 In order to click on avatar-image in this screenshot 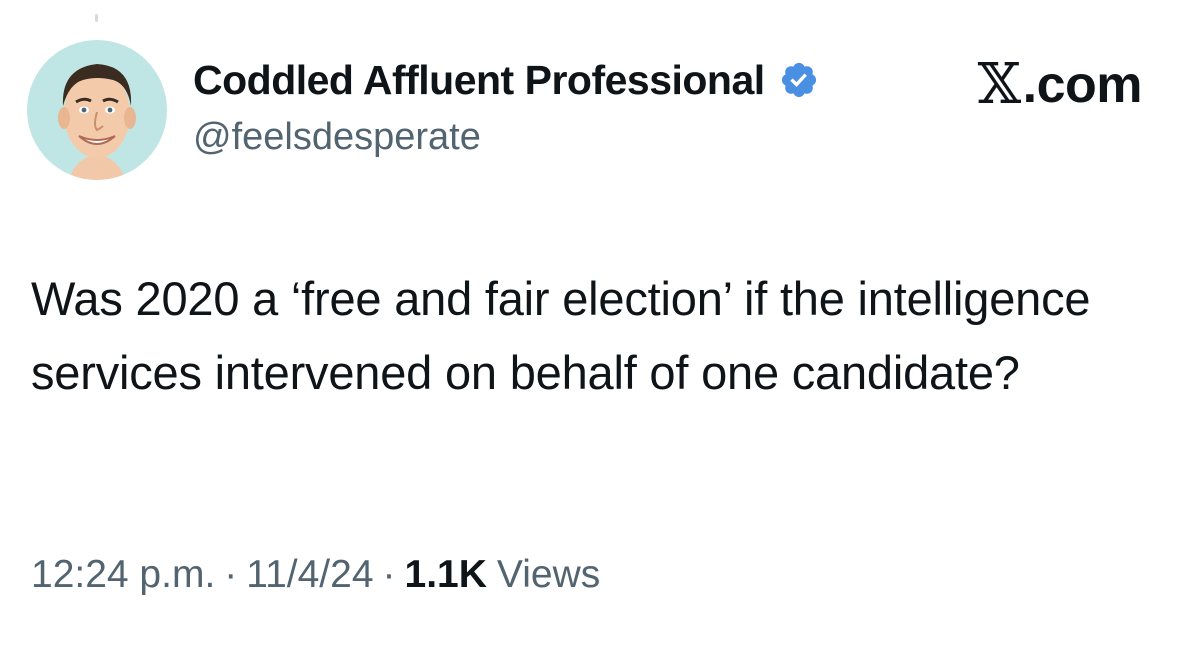, I will do `click(97, 110)`.